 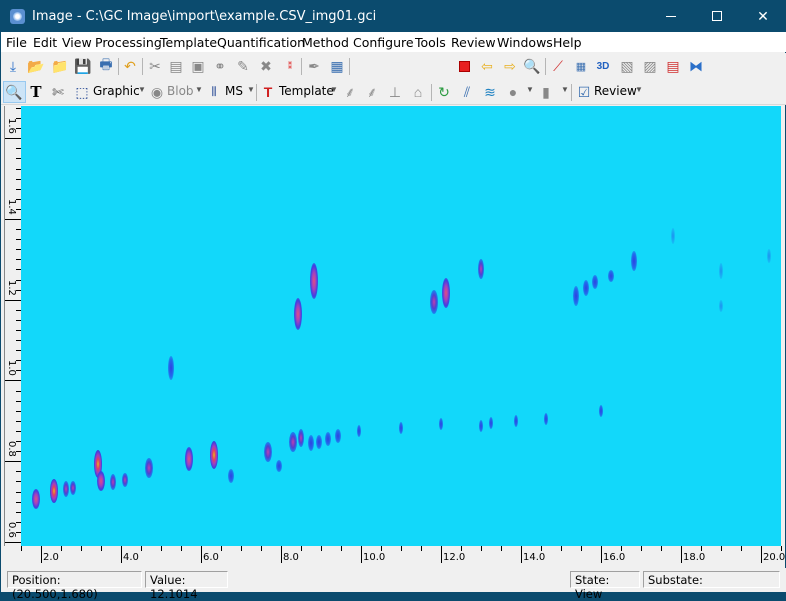 I want to click on copy-icon: ▤, so click(x=176, y=66).